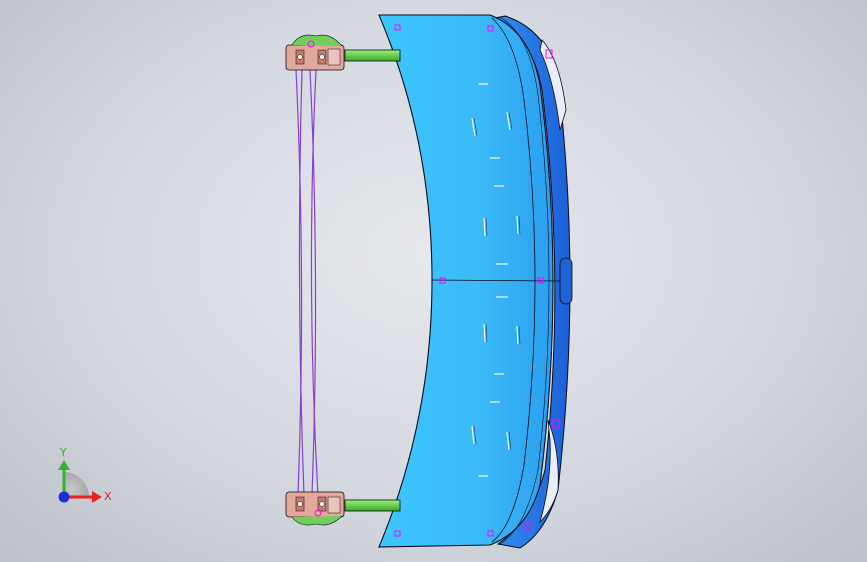 Image resolution: width=867 pixels, height=562 pixels. What do you see at coordinates (64, 465) in the screenshot?
I see `triad-y-arrow-icon` at bounding box center [64, 465].